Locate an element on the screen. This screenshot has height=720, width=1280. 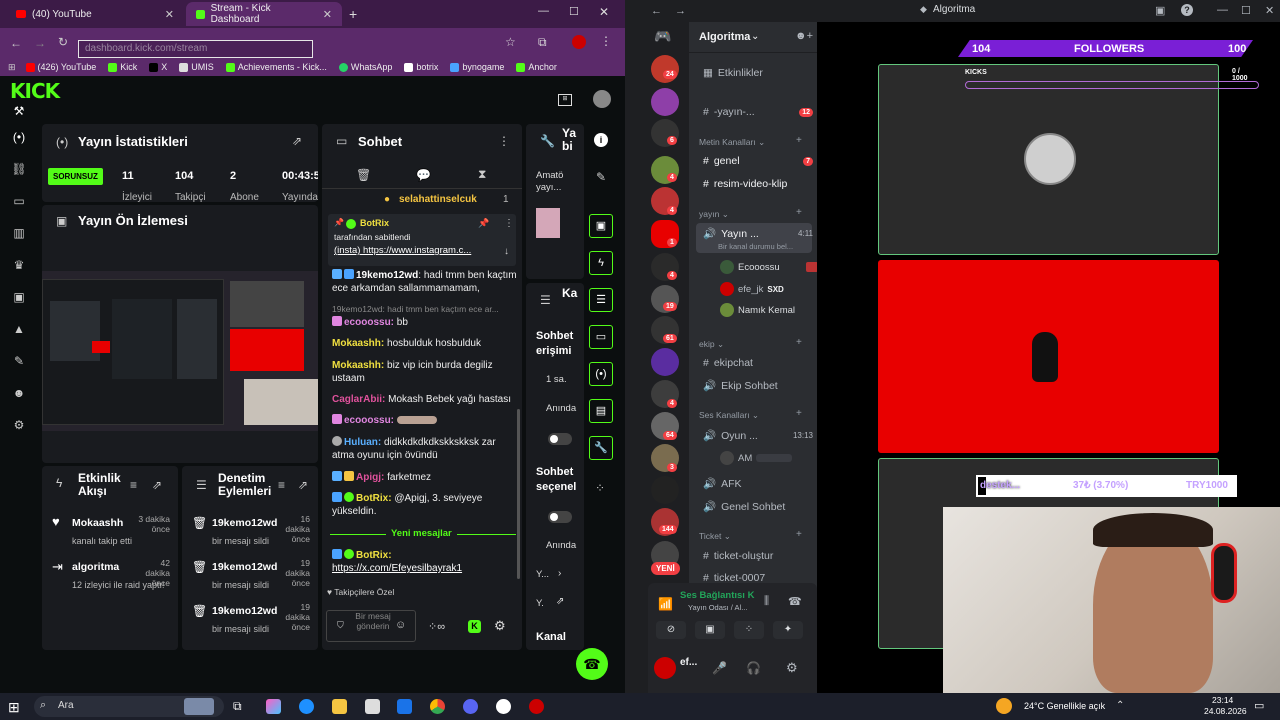
voice-user: efe_jk SXD is located at coordinates (752, 289).